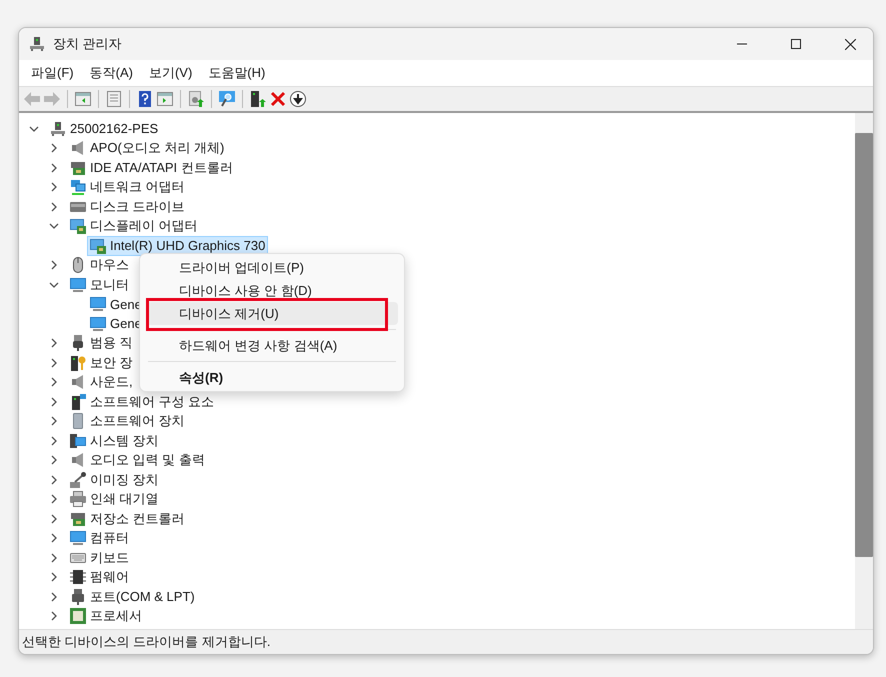  I want to click on network-icon, so click(78, 187).